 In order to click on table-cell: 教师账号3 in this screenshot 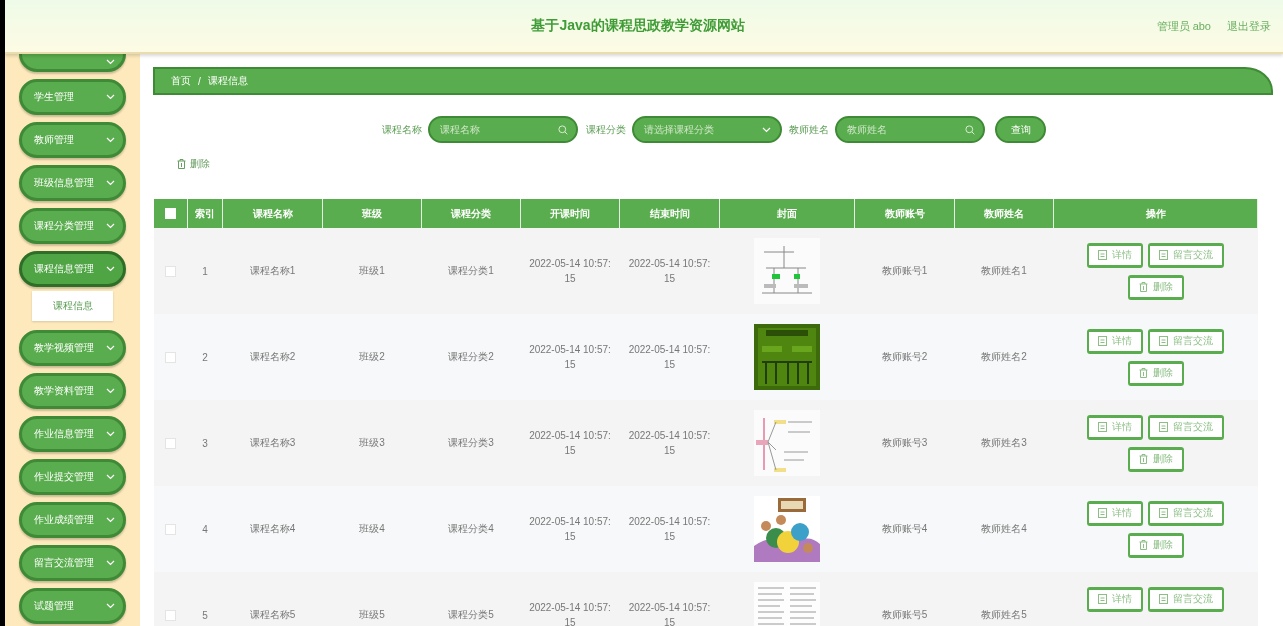, I will do `click(904, 442)`.